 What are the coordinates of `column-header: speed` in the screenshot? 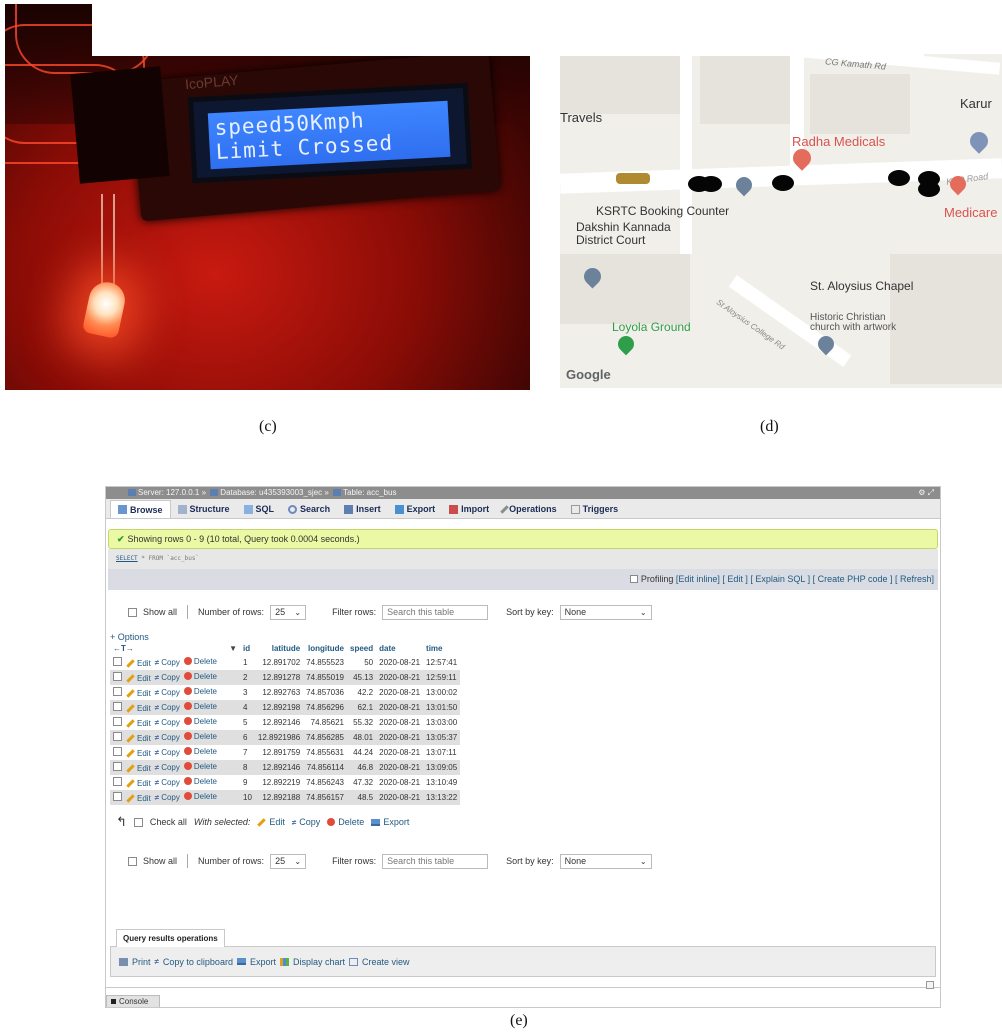 It's located at (362, 648).